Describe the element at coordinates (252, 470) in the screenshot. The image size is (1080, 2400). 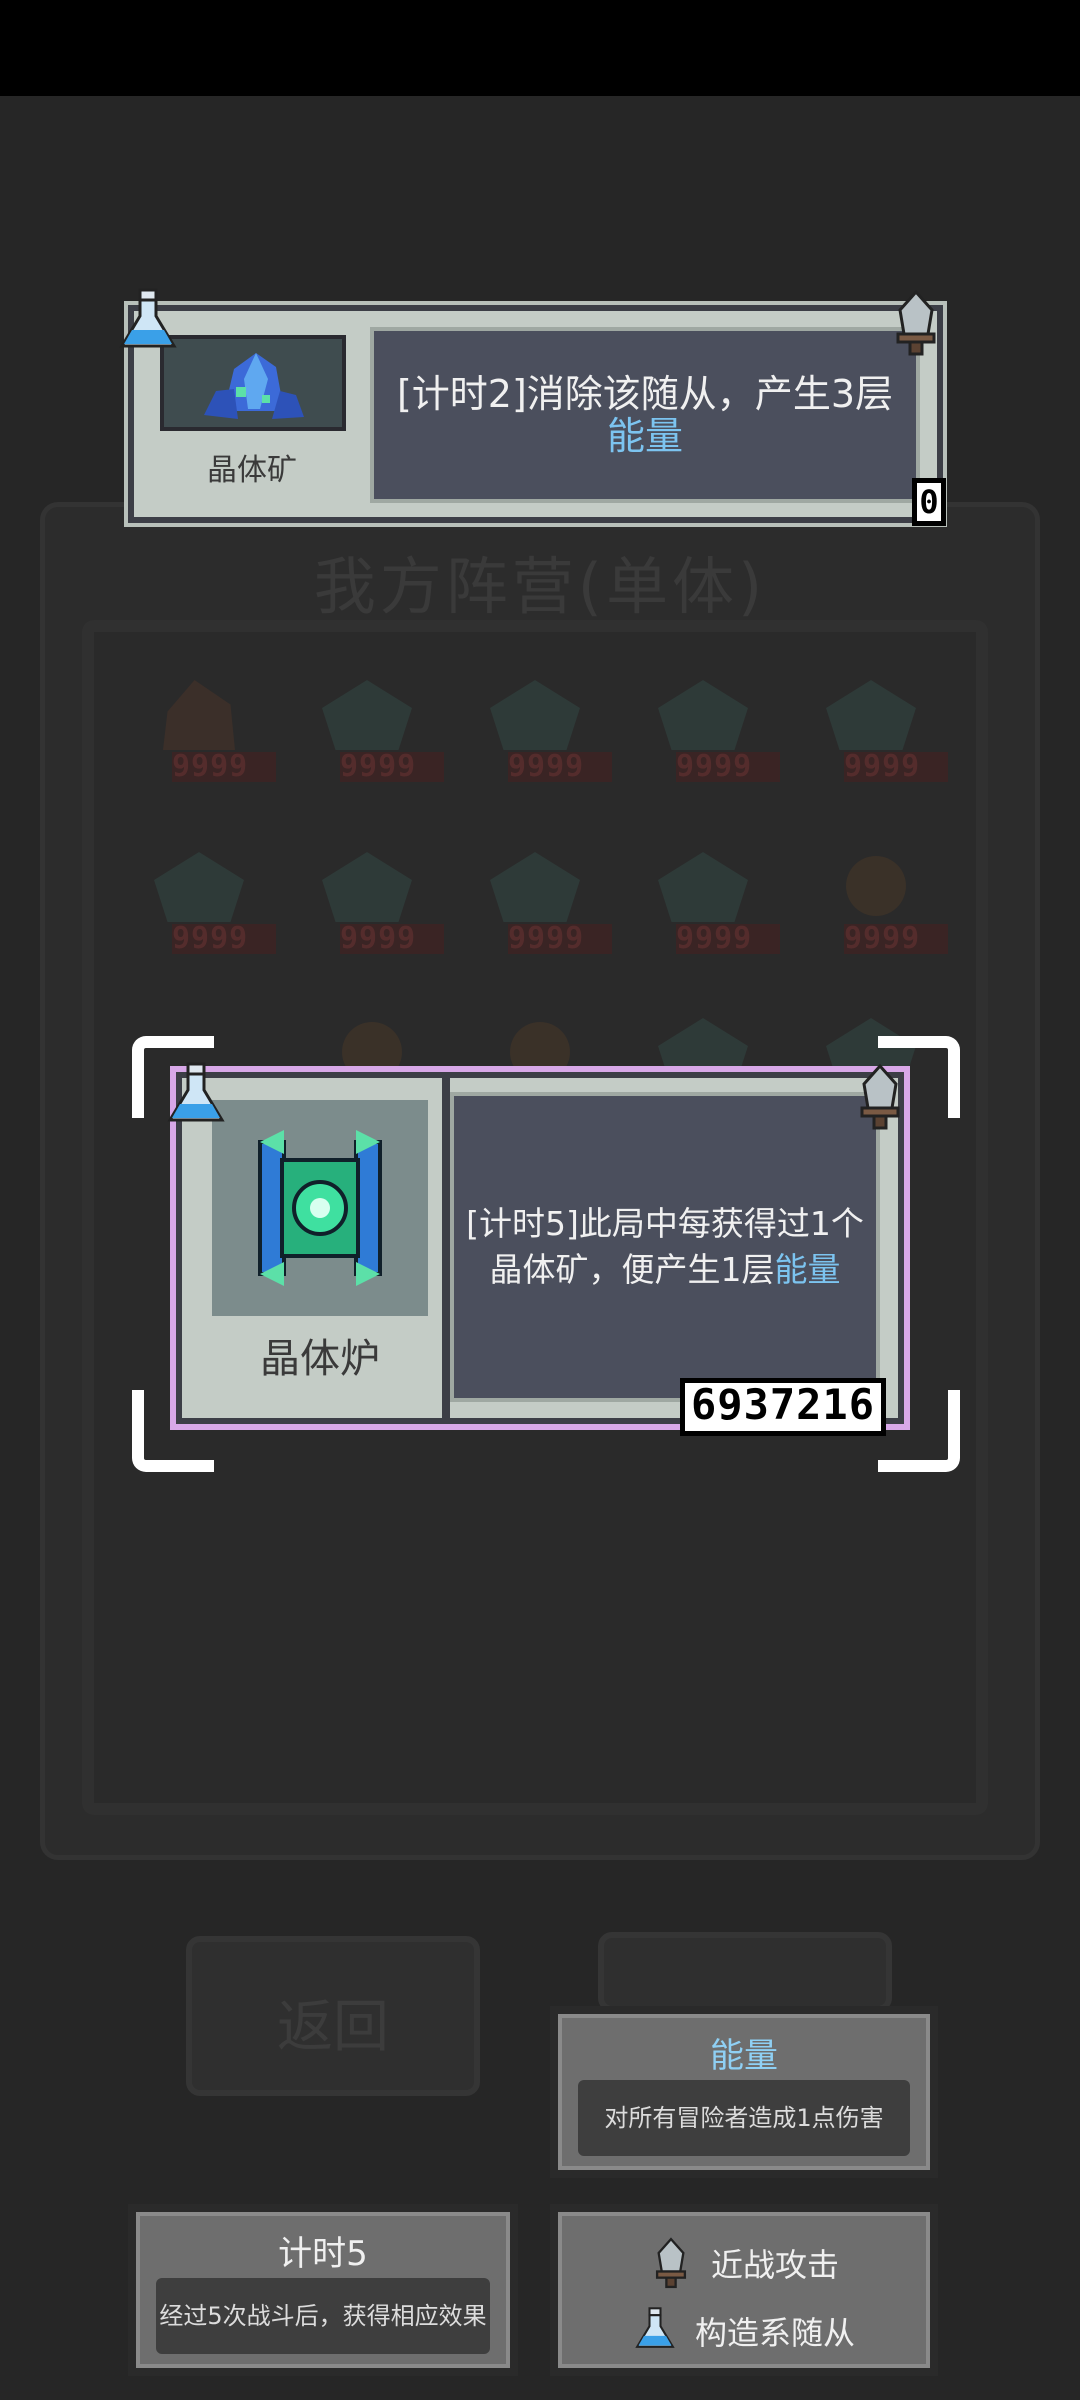
I see `crystal-ore-name: 晶体矿` at that location.